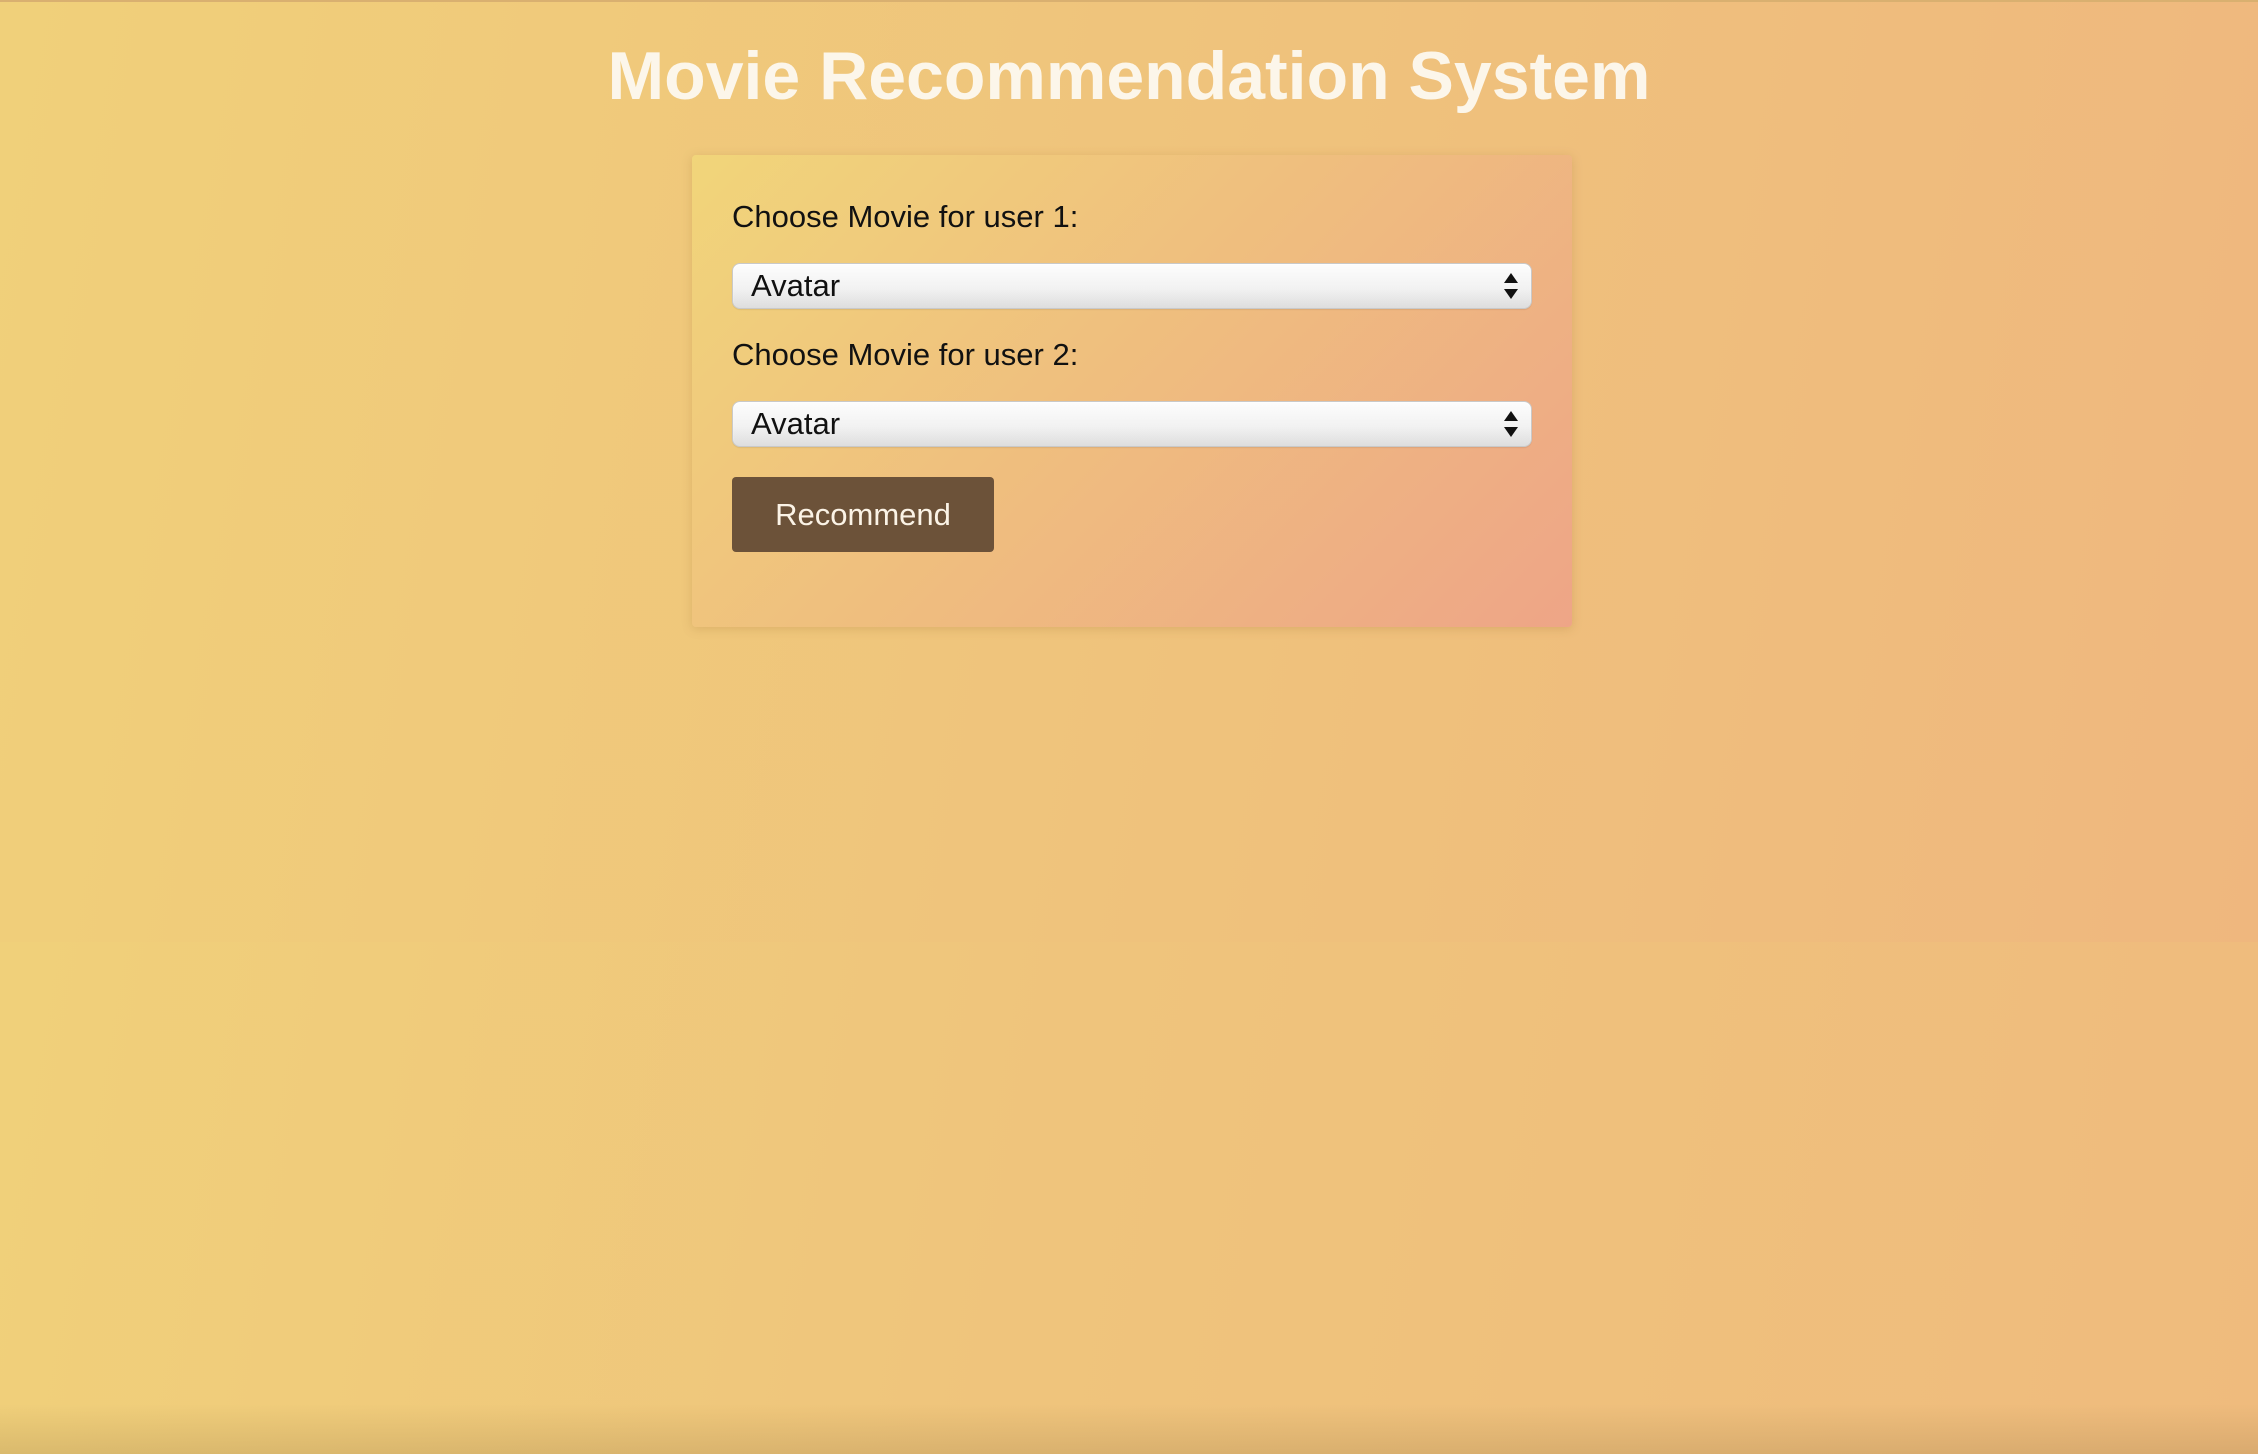 This screenshot has height=1454, width=2258. What do you see at coordinates (863, 514) in the screenshot?
I see `recommend-button: Recommend` at bounding box center [863, 514].